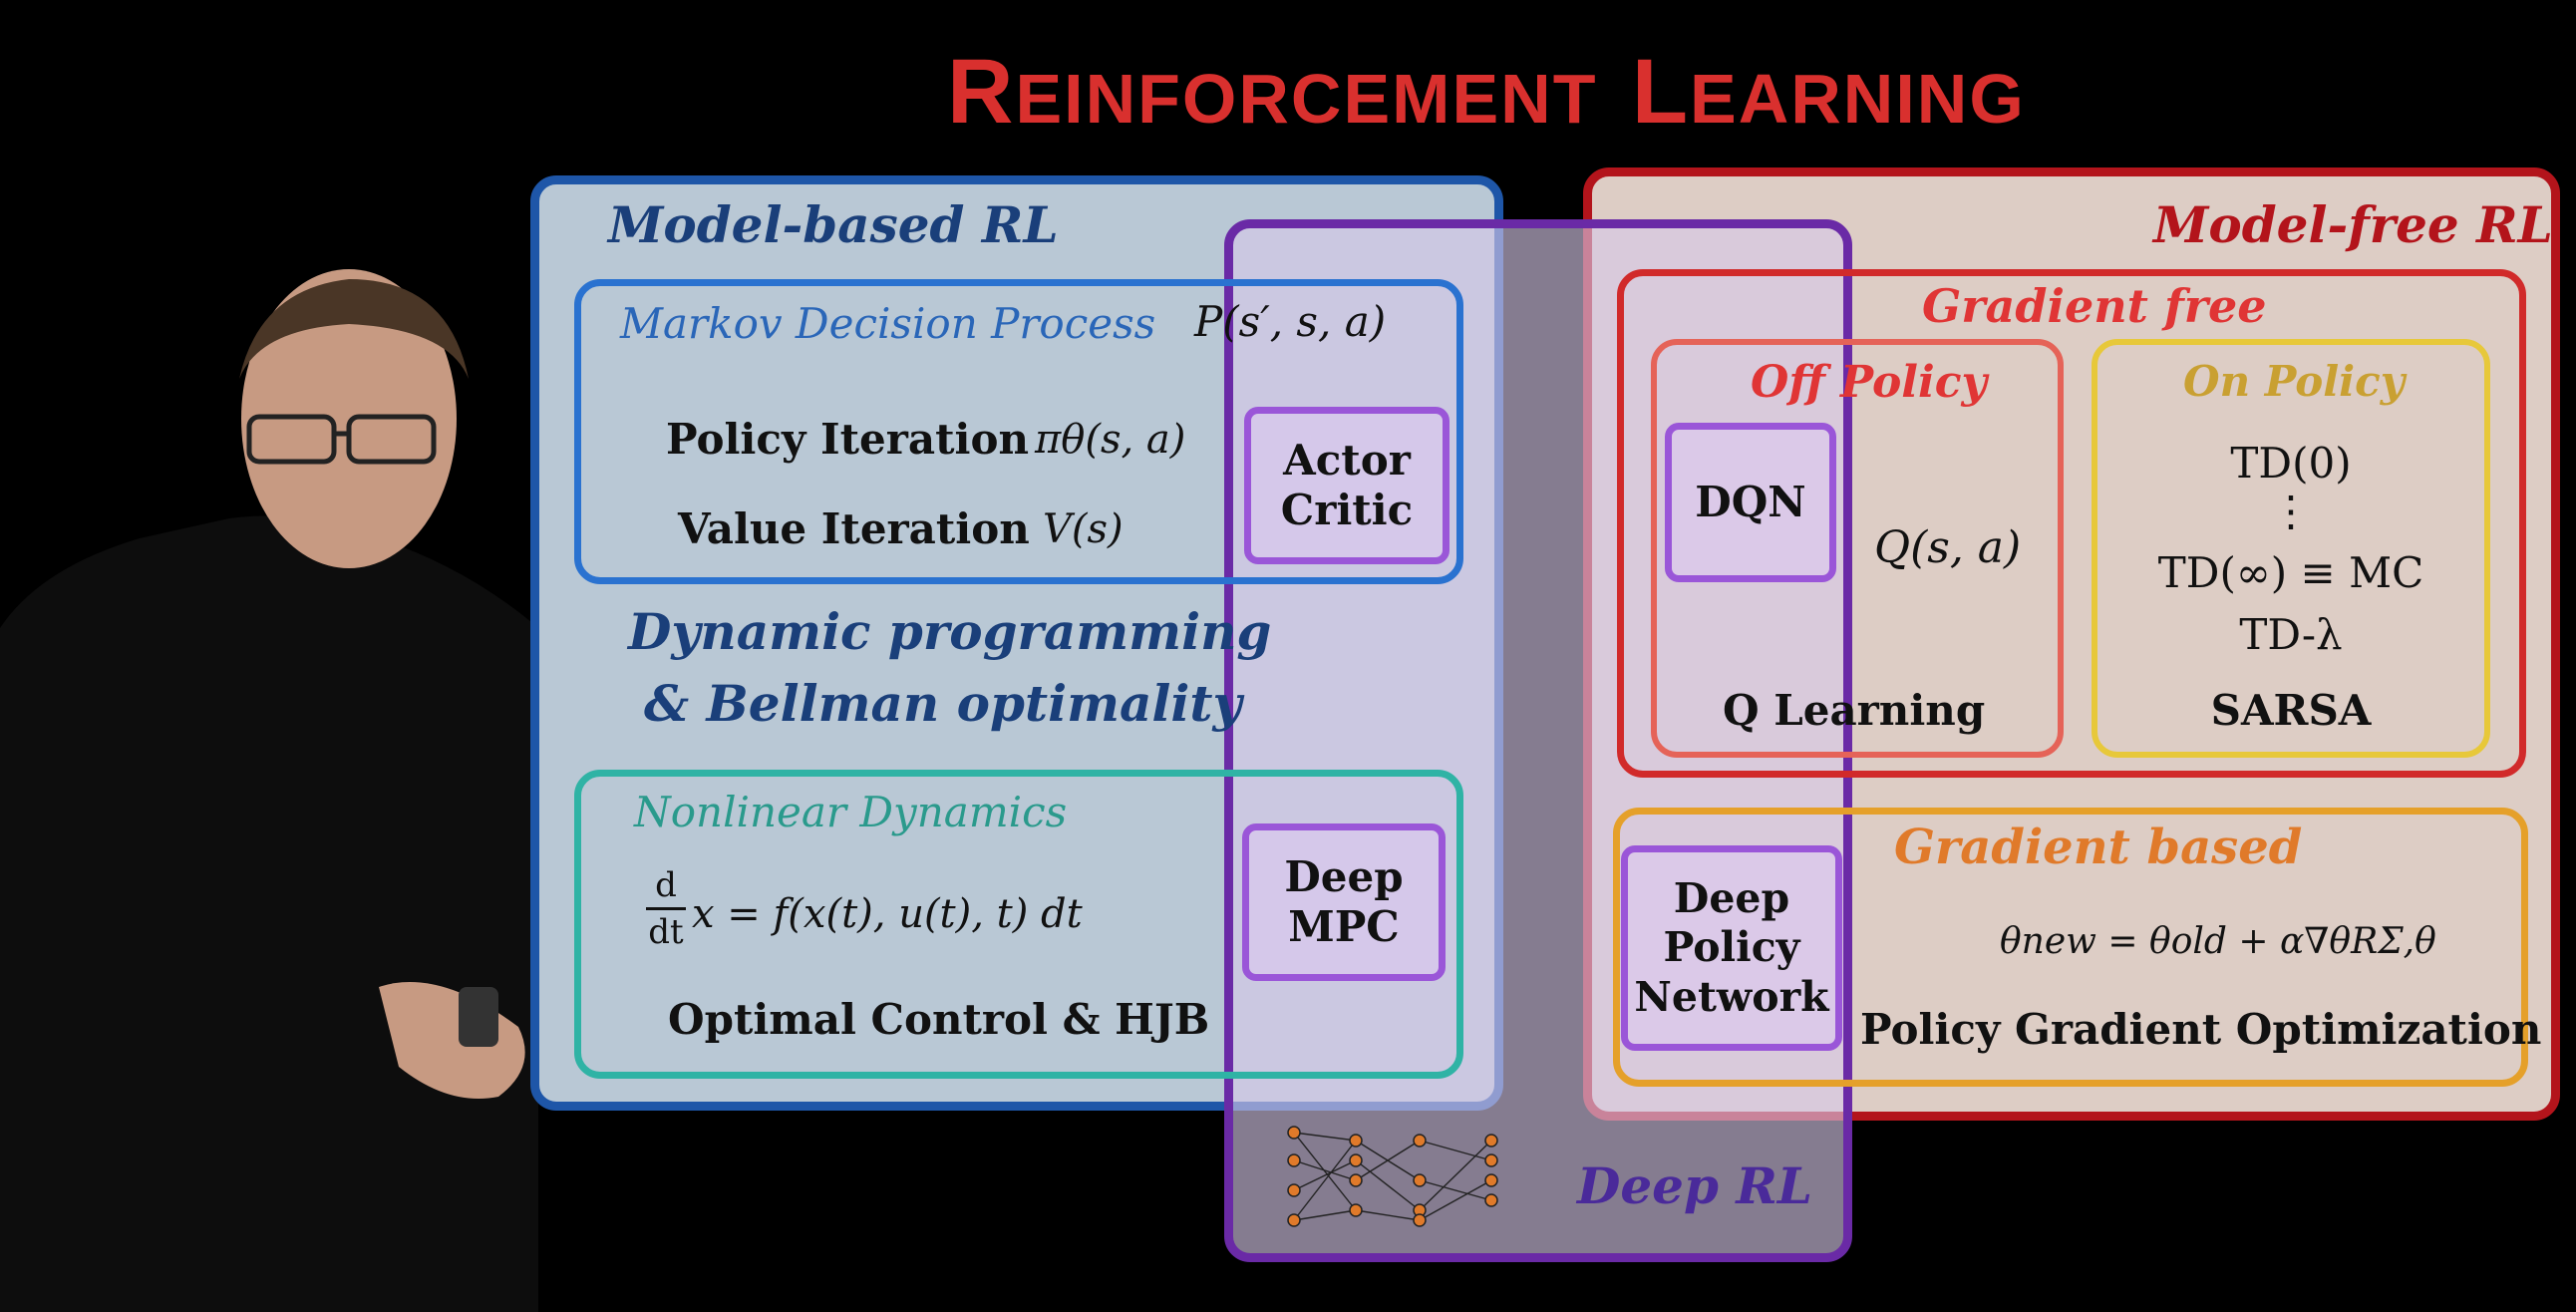  Describe the element at coordinates (2094, 306) in the screenshot. I see `gradient-free-header: Gradient free` at that location.